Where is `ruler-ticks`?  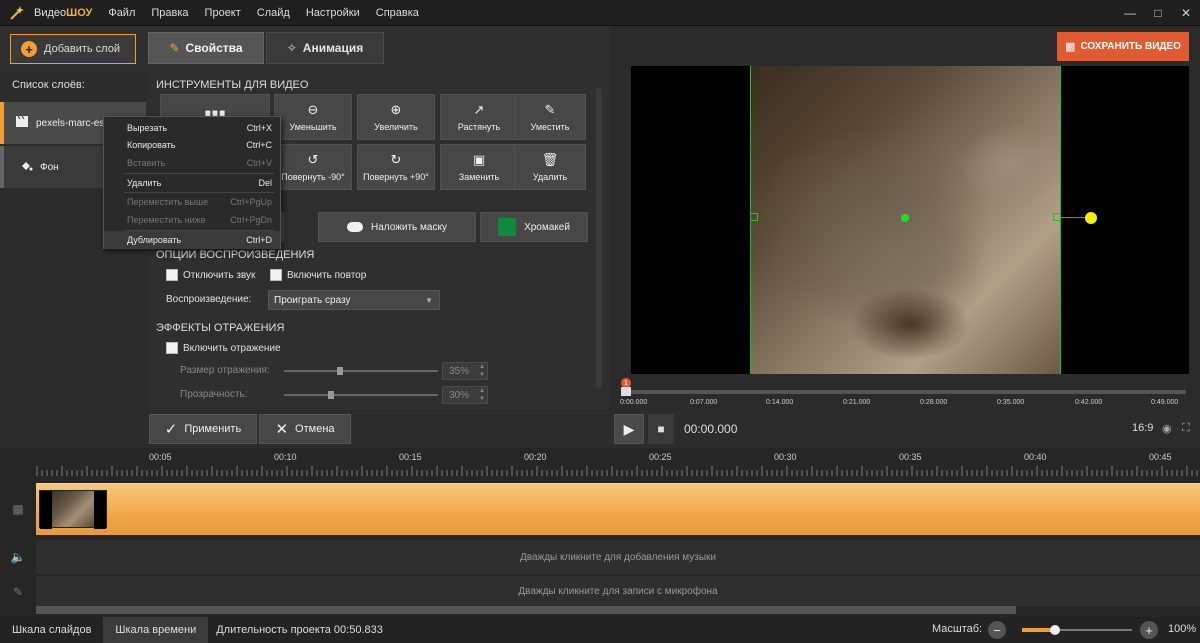
ruler-ticks is located at coordinates (617, 471).